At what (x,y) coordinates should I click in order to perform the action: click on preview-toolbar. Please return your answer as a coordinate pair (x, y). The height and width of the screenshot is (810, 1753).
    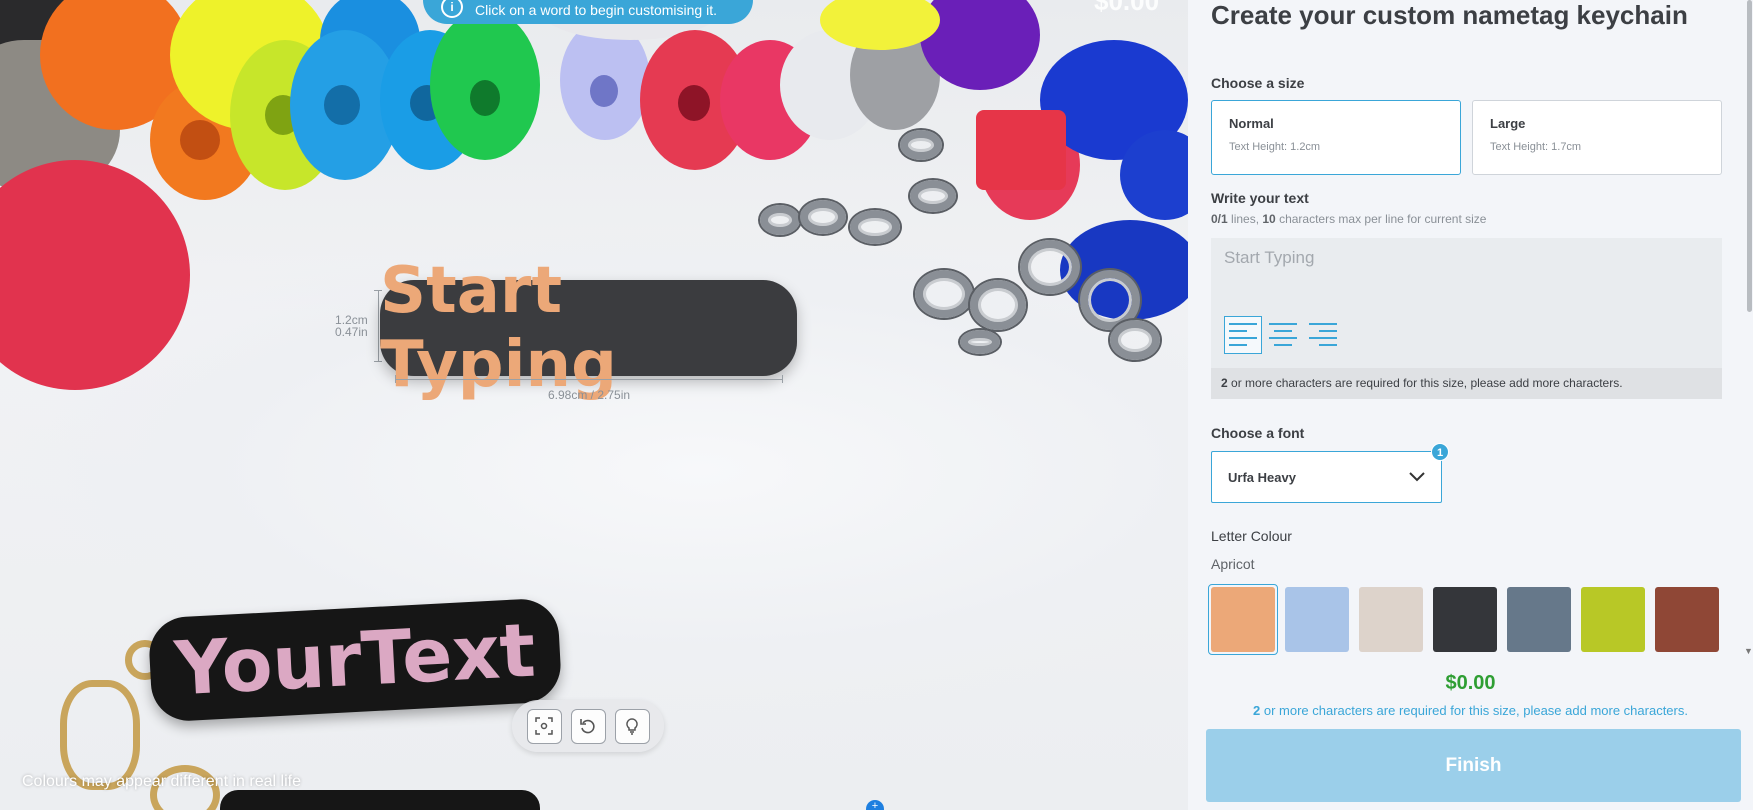
    Looking at the image, I should click on (588, 726).